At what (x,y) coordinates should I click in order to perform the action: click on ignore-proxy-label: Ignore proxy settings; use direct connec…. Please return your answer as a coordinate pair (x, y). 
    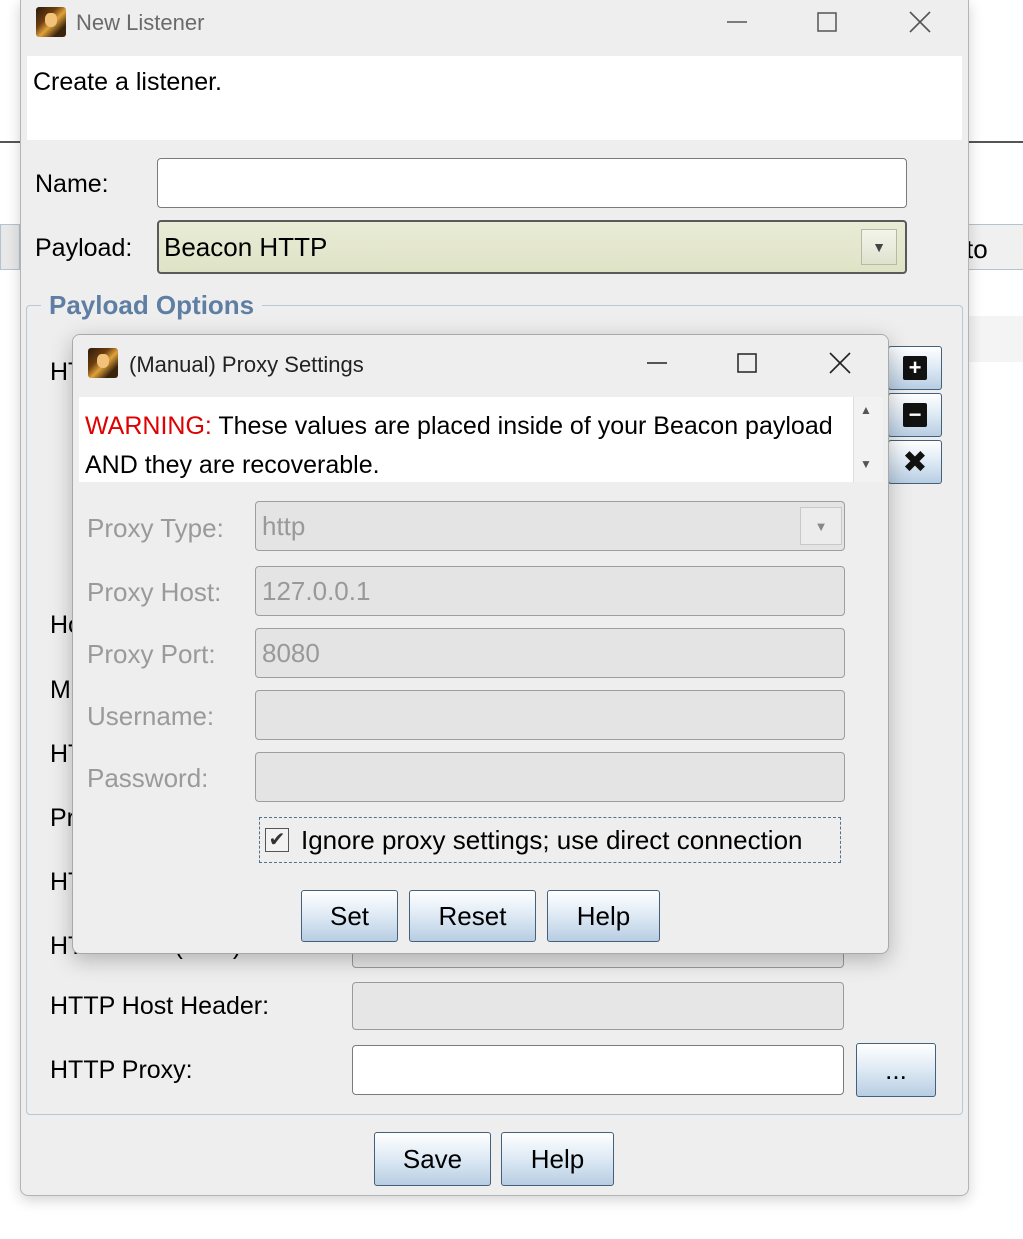
    Looking at the image, I should click on (552, 839).